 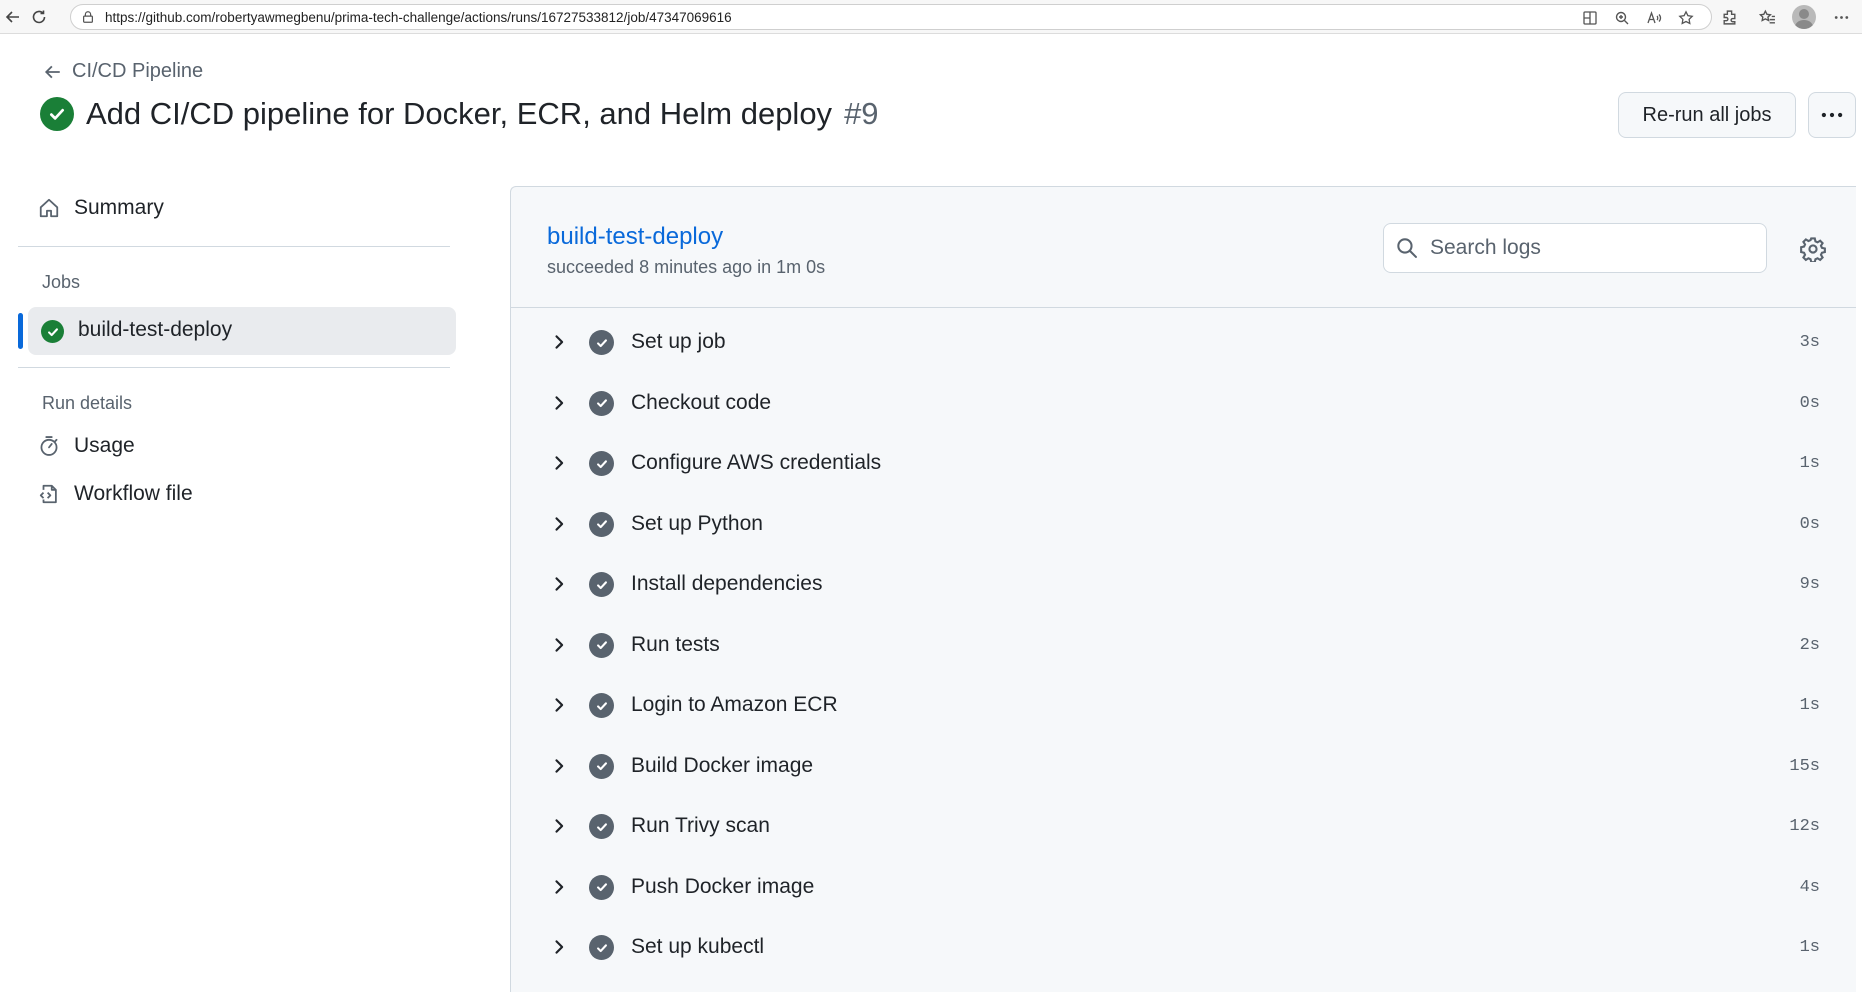 What do you see at coordinates (1841, 17) in the screenshot?
I see `more-menu-icon` at bounding box center [1841, 17].